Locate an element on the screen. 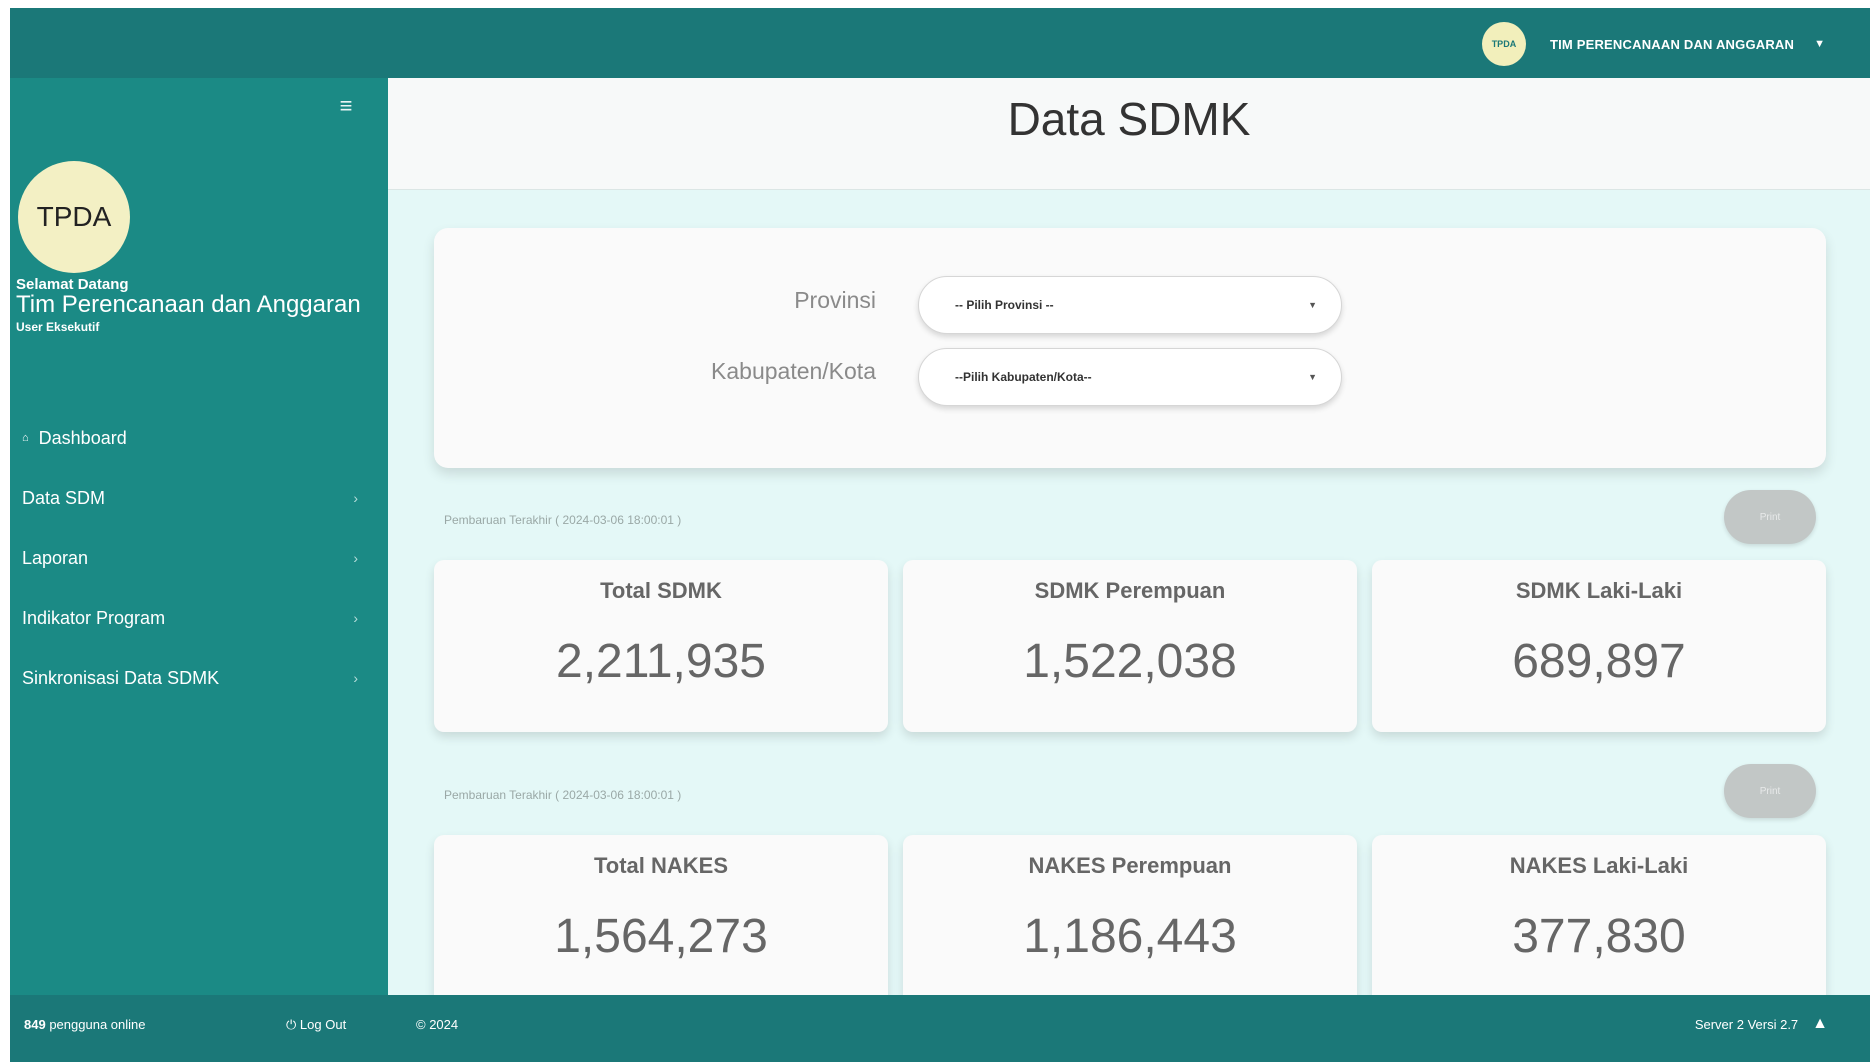 This screenshot has width=1875, height=1063. online-text: pengguna online is located at coordinates (97, 1024).